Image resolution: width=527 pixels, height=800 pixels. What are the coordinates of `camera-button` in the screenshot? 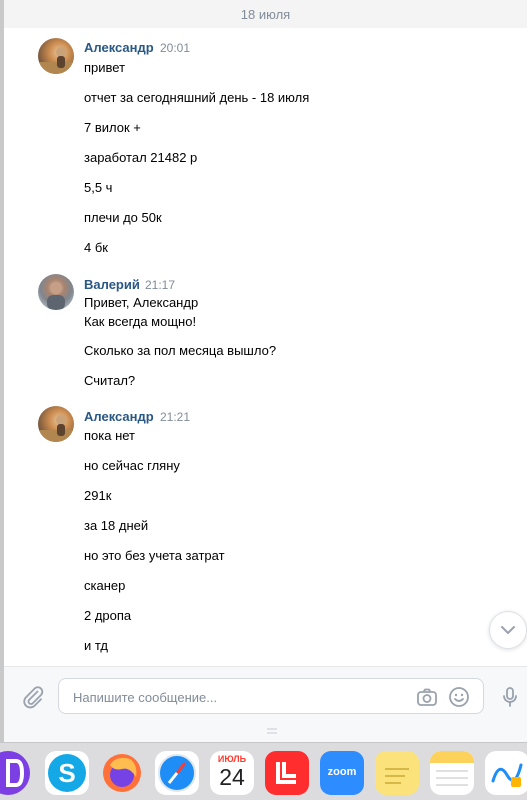 It's located at (427, 697).